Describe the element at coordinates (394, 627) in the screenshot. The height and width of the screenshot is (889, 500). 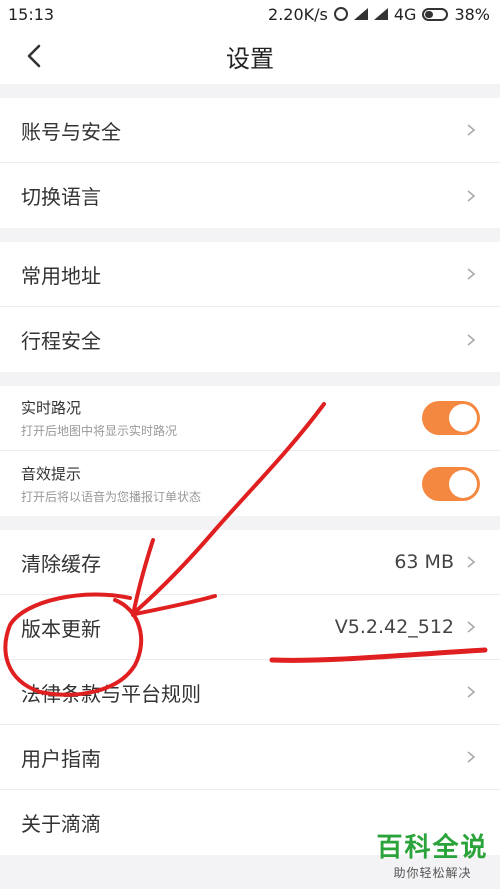
I see `version-value: V5.2.42_512` at that location.